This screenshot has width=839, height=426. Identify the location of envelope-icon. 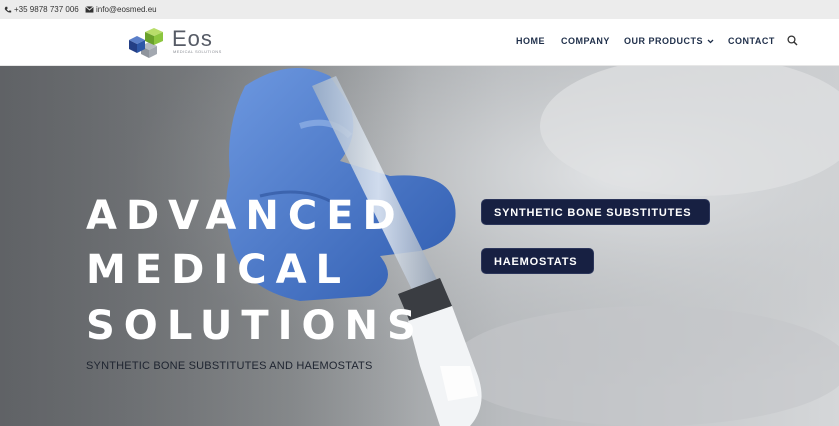
(89, 9).